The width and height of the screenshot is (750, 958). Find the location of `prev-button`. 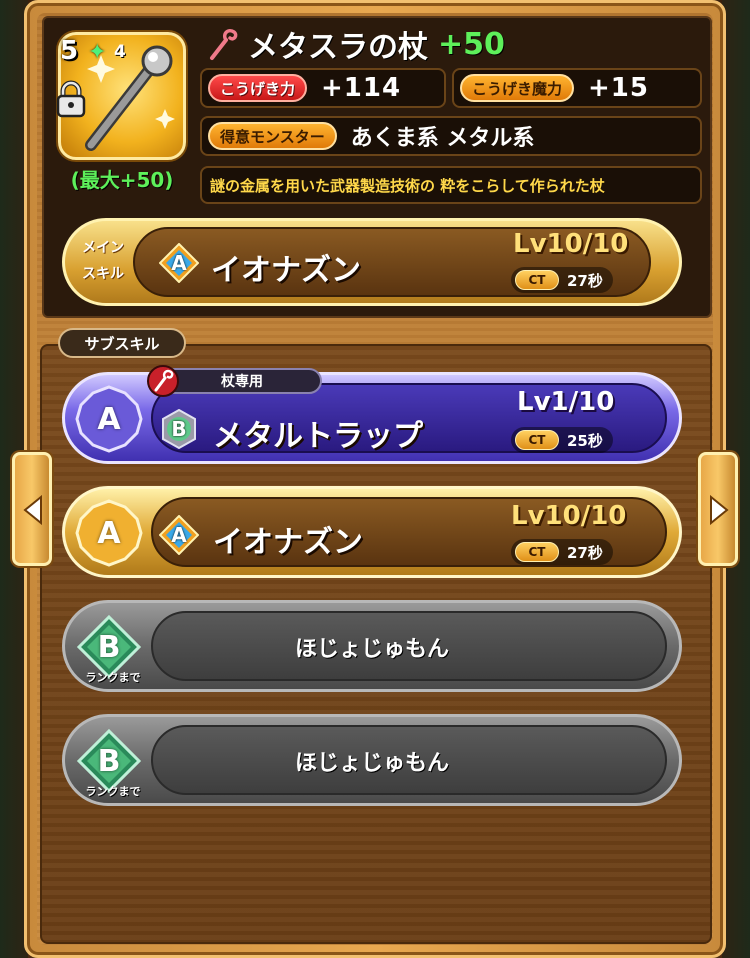

prev-button is located at coordinates (32, 509).